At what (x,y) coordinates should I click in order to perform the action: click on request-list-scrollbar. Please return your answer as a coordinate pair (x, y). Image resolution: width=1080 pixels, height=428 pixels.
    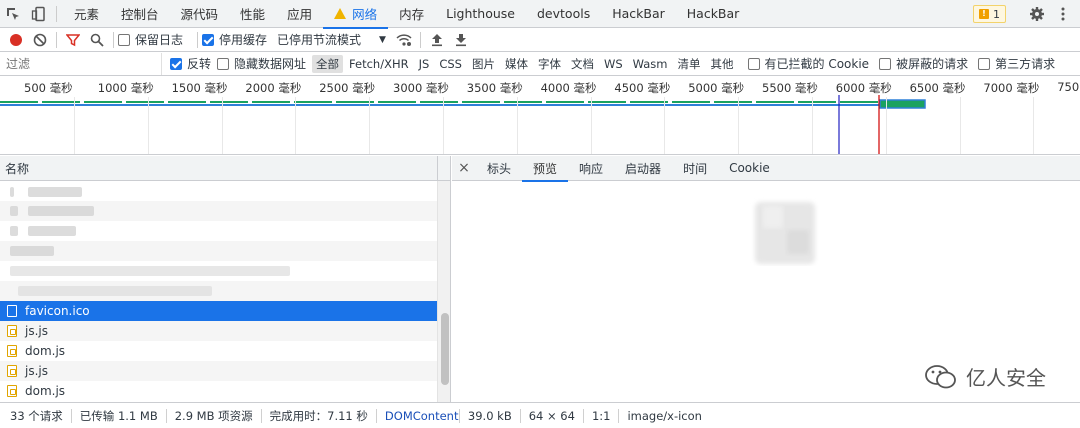
    Looking at the image, I should click on (443, 291).